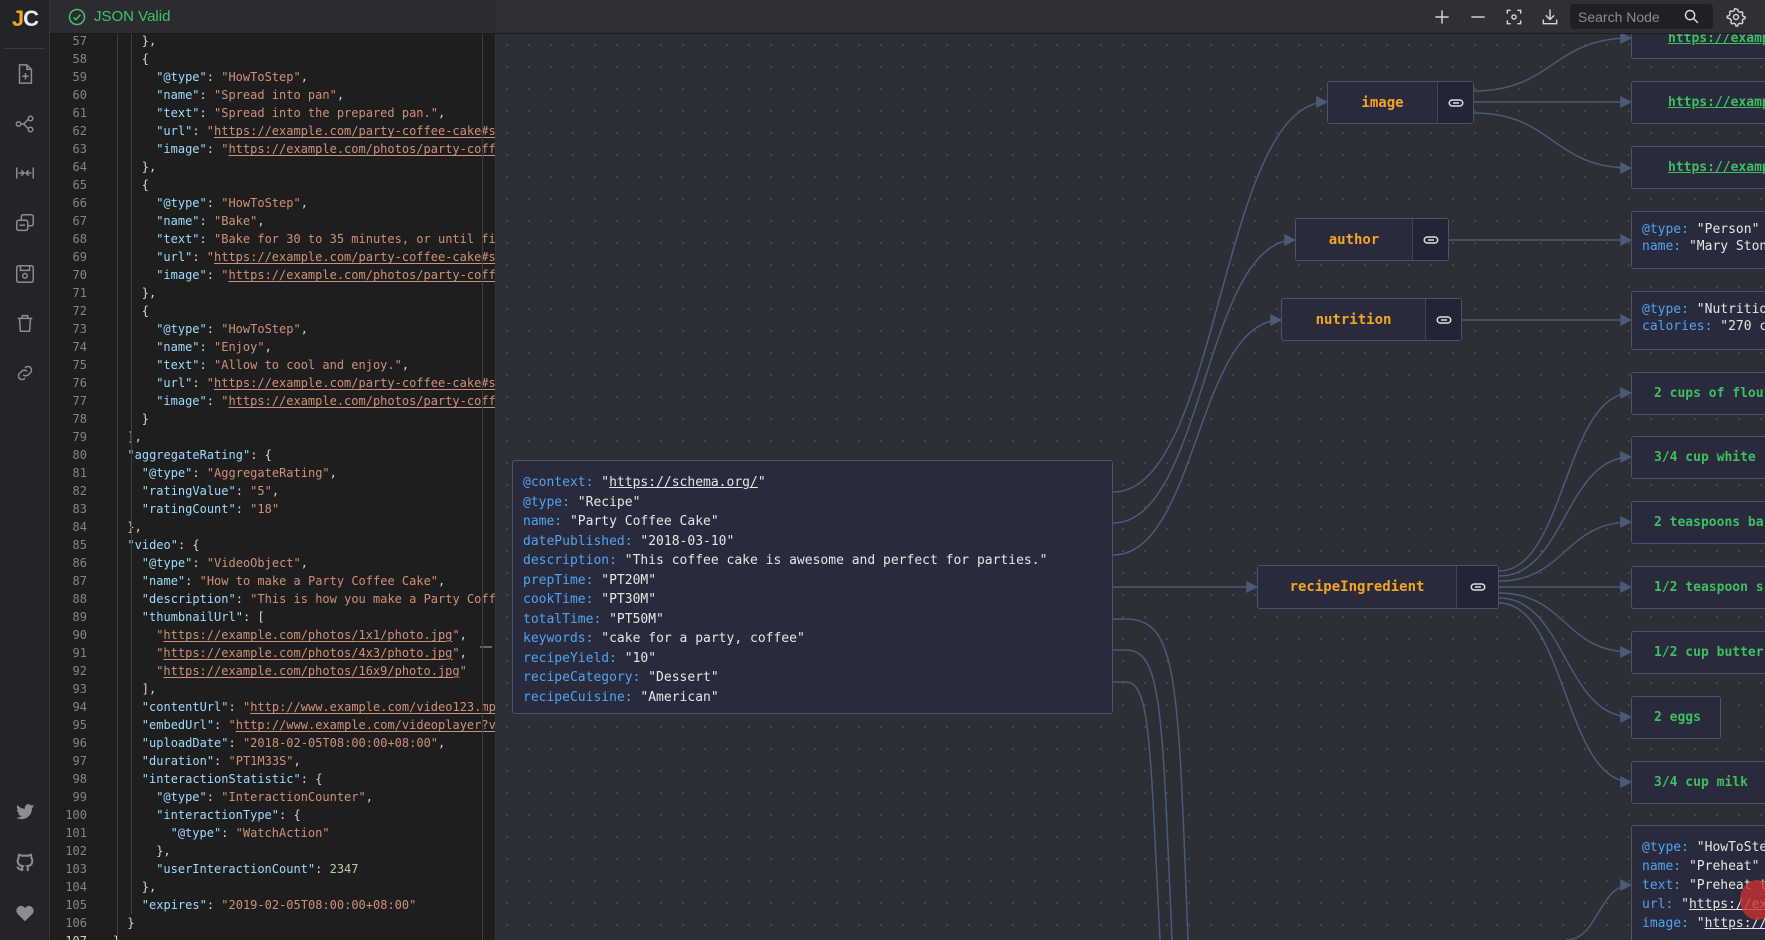  Describe the element at coordinates (1698, 522) in the screenshot. I see `ingredient-node: 2 teaspoons ba` at that location.